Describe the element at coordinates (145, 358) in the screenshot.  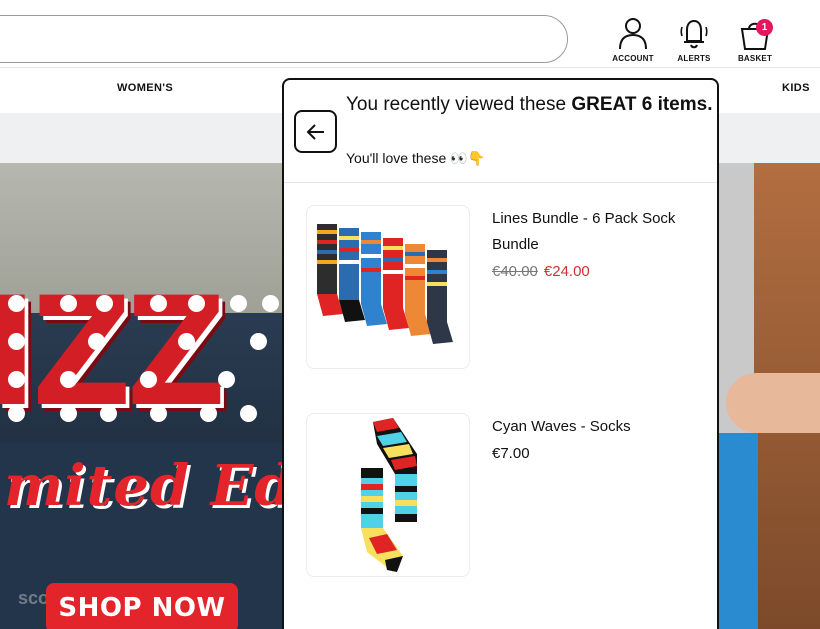
I see `marquee-bulbs` at that location.